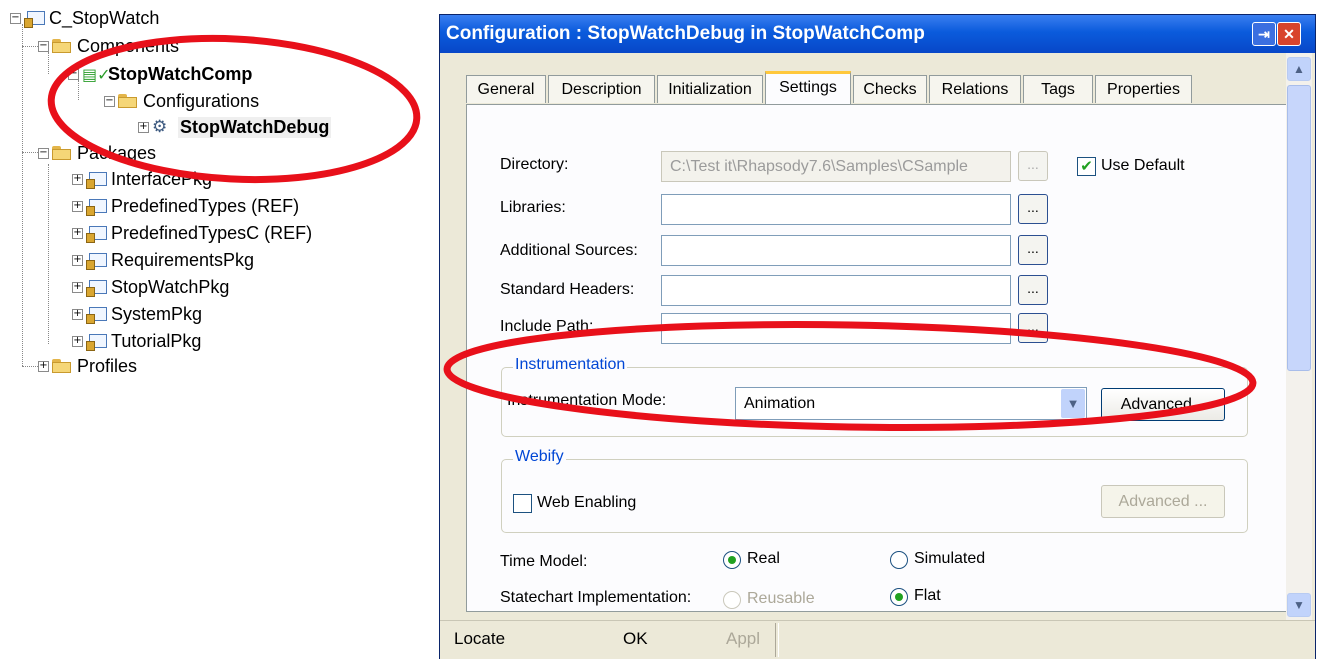  Describe the element at coordinates (533, 207) in the screenshot. I see `libraries-label: Libraries:` at that location.